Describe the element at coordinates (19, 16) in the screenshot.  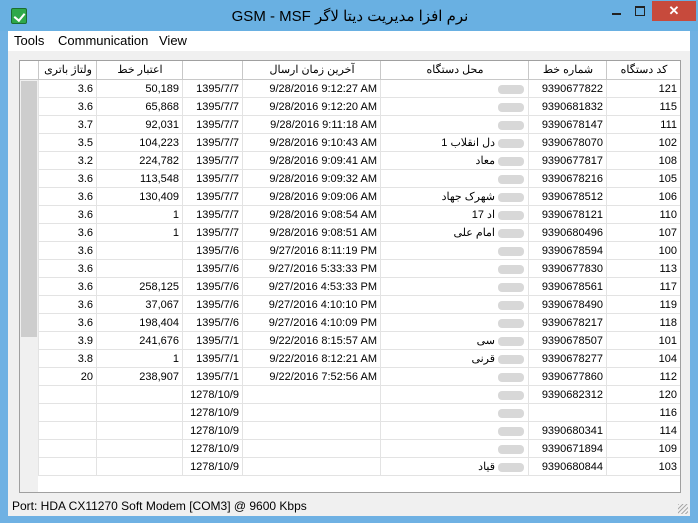
I see `app-icon` at that location.